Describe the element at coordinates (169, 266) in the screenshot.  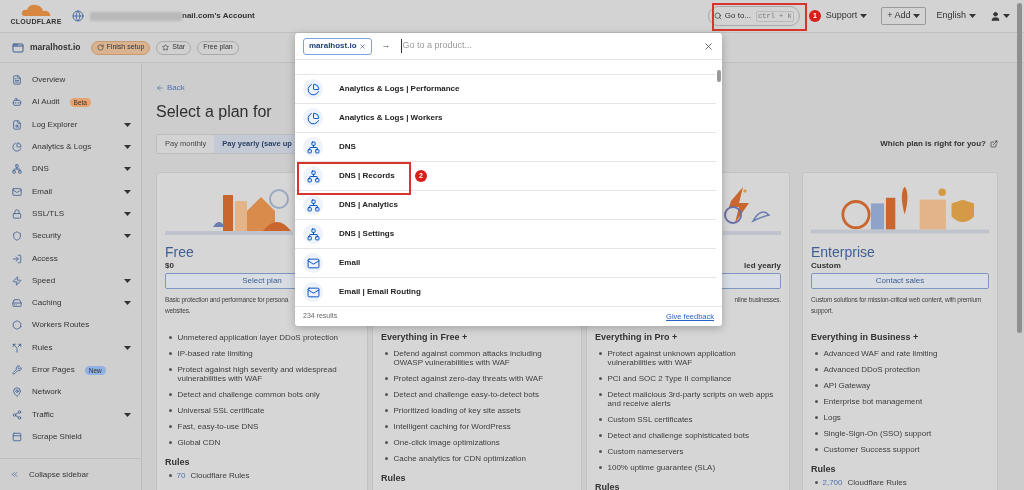
I see `plan-price: $0` at that location.